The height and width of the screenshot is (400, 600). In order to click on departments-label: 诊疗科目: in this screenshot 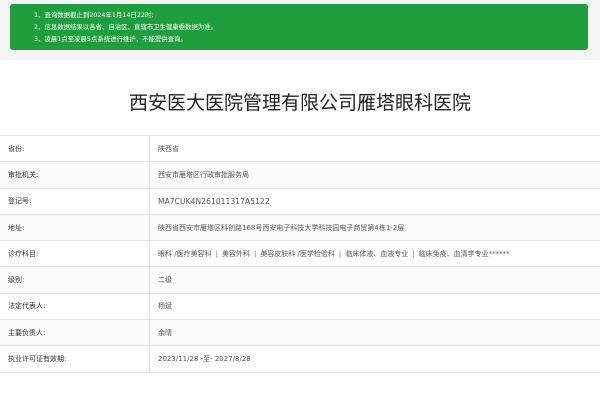, I will do `click(23, 253)`.